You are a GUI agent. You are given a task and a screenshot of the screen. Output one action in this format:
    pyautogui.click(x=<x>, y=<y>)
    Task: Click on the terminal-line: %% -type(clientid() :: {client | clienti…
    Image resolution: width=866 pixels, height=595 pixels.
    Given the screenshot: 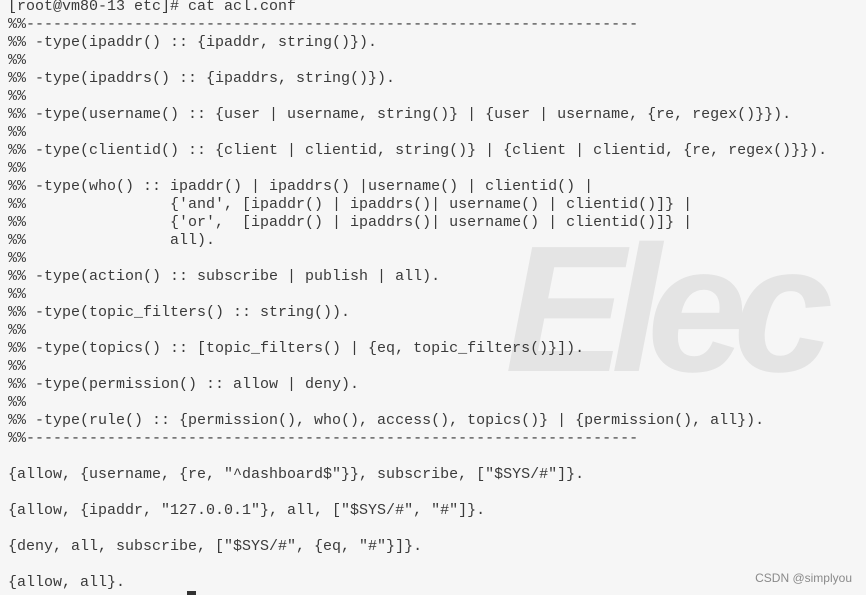 What is the action you would take?
    pyautogui.click(x=418, y=150)
    